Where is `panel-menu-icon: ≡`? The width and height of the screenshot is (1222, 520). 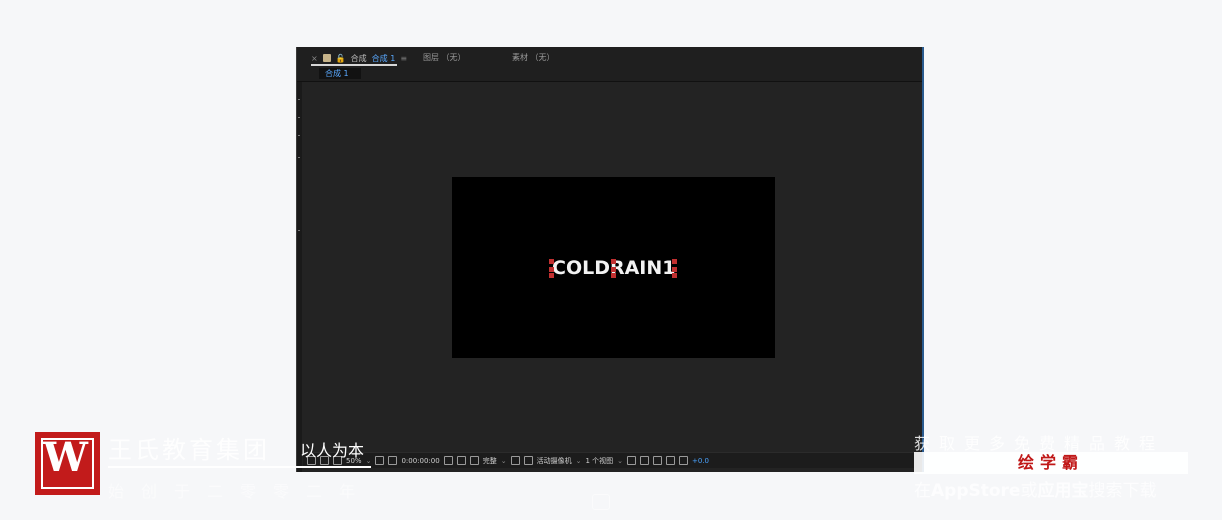 panel-menu-icon: ≡ is located at coordinates (403, 58).